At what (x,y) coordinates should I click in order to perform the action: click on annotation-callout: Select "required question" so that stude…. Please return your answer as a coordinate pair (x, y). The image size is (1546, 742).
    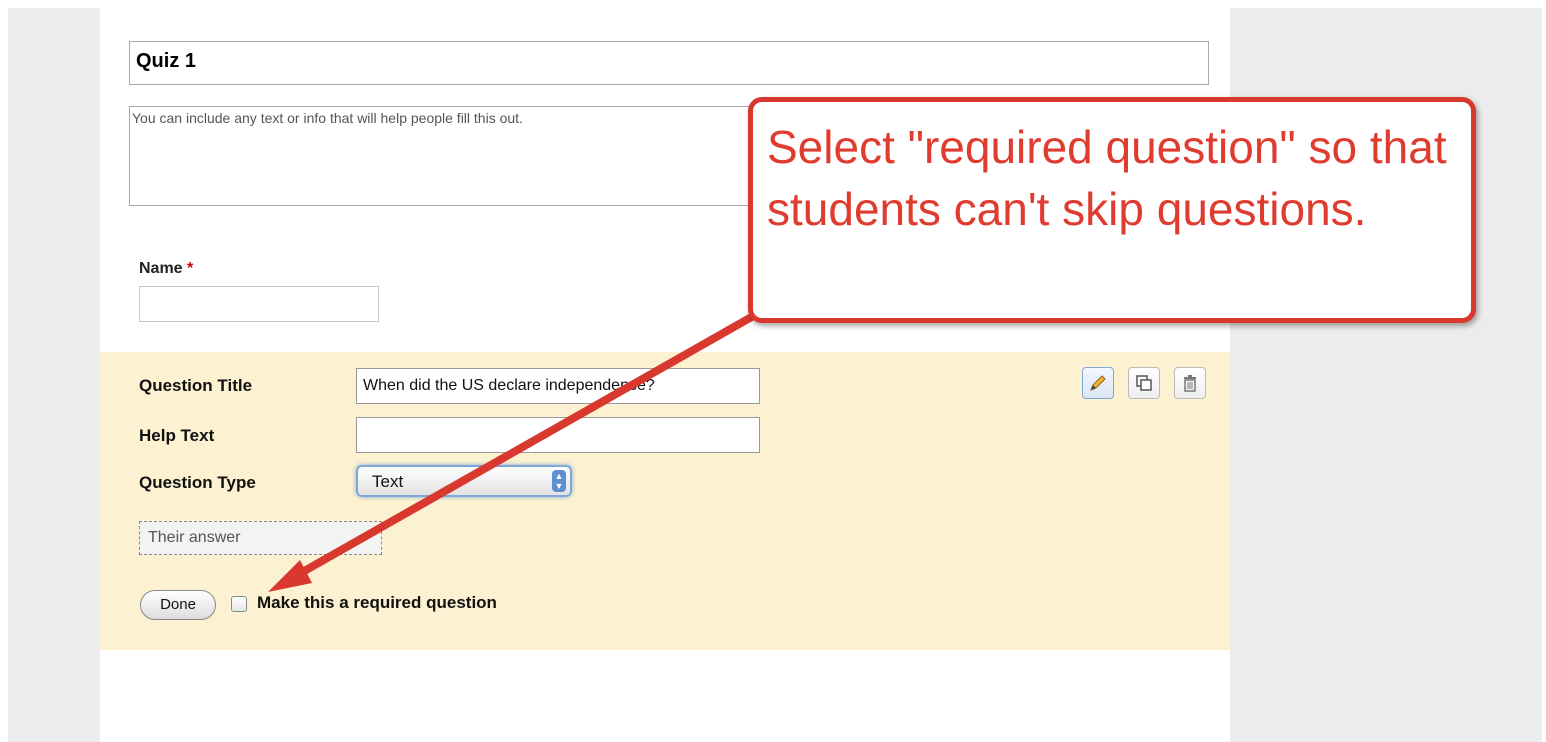
    Looking at the image, I should click on (1112, 210).